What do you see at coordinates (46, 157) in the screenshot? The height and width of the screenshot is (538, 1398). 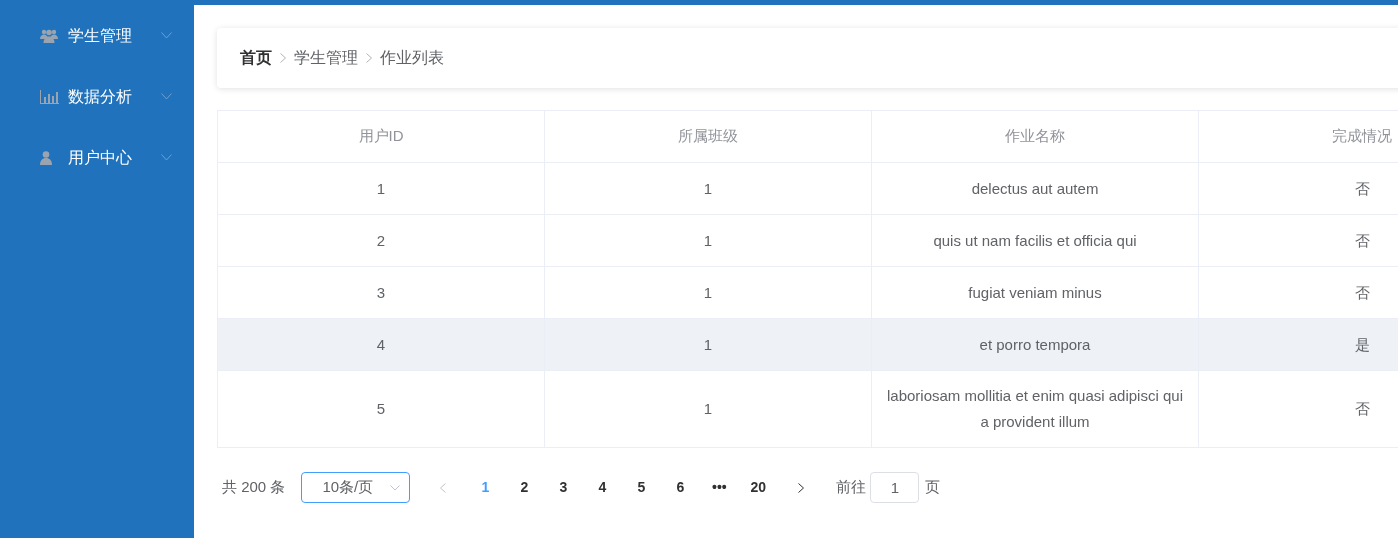 I see `user-icon` at bounding box center [46, 157].